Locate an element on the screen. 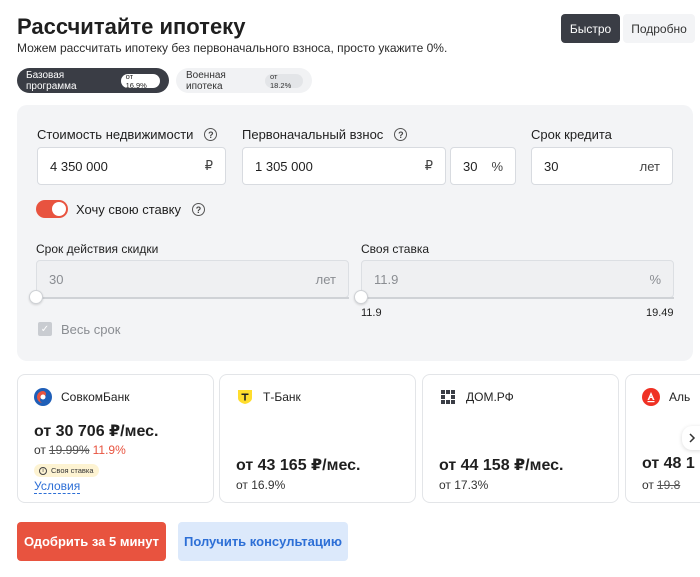 This screenshot has width=700, height=577. own-rate-min: 11.9 is located at coordinates (371, 313).